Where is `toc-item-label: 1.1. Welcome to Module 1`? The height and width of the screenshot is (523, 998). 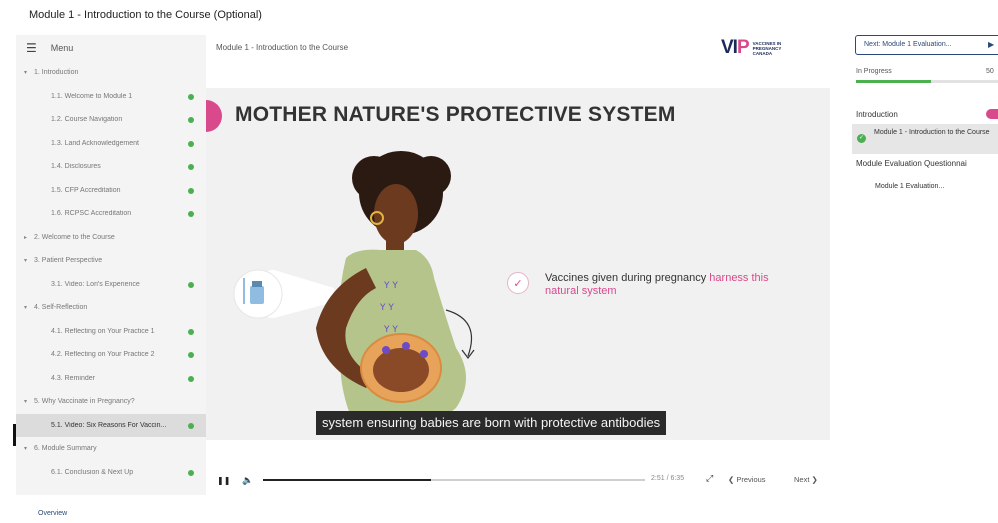
toc-item-label: 1.1. Welcome to Module 1 is located at coordinates (92, 96).